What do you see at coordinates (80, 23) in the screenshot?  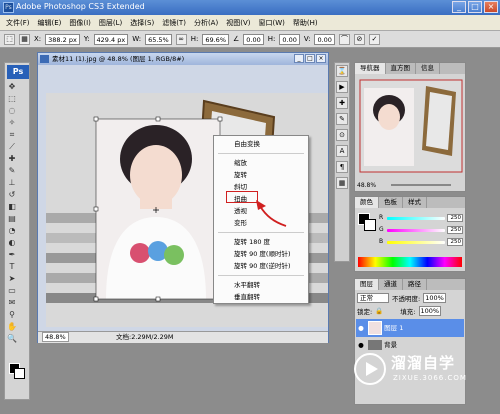 I see `menu-image: 图像(I)` at bounding box center [80, 23].